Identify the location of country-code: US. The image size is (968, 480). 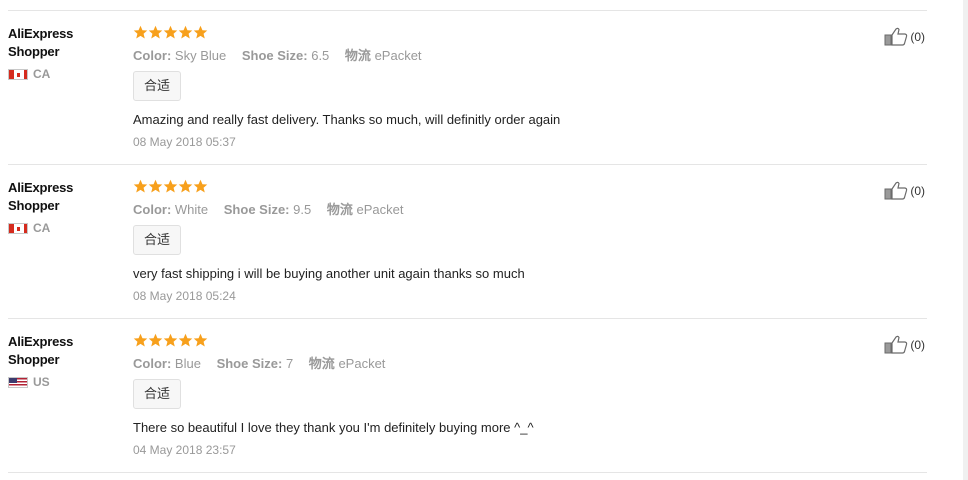
(41, 382).